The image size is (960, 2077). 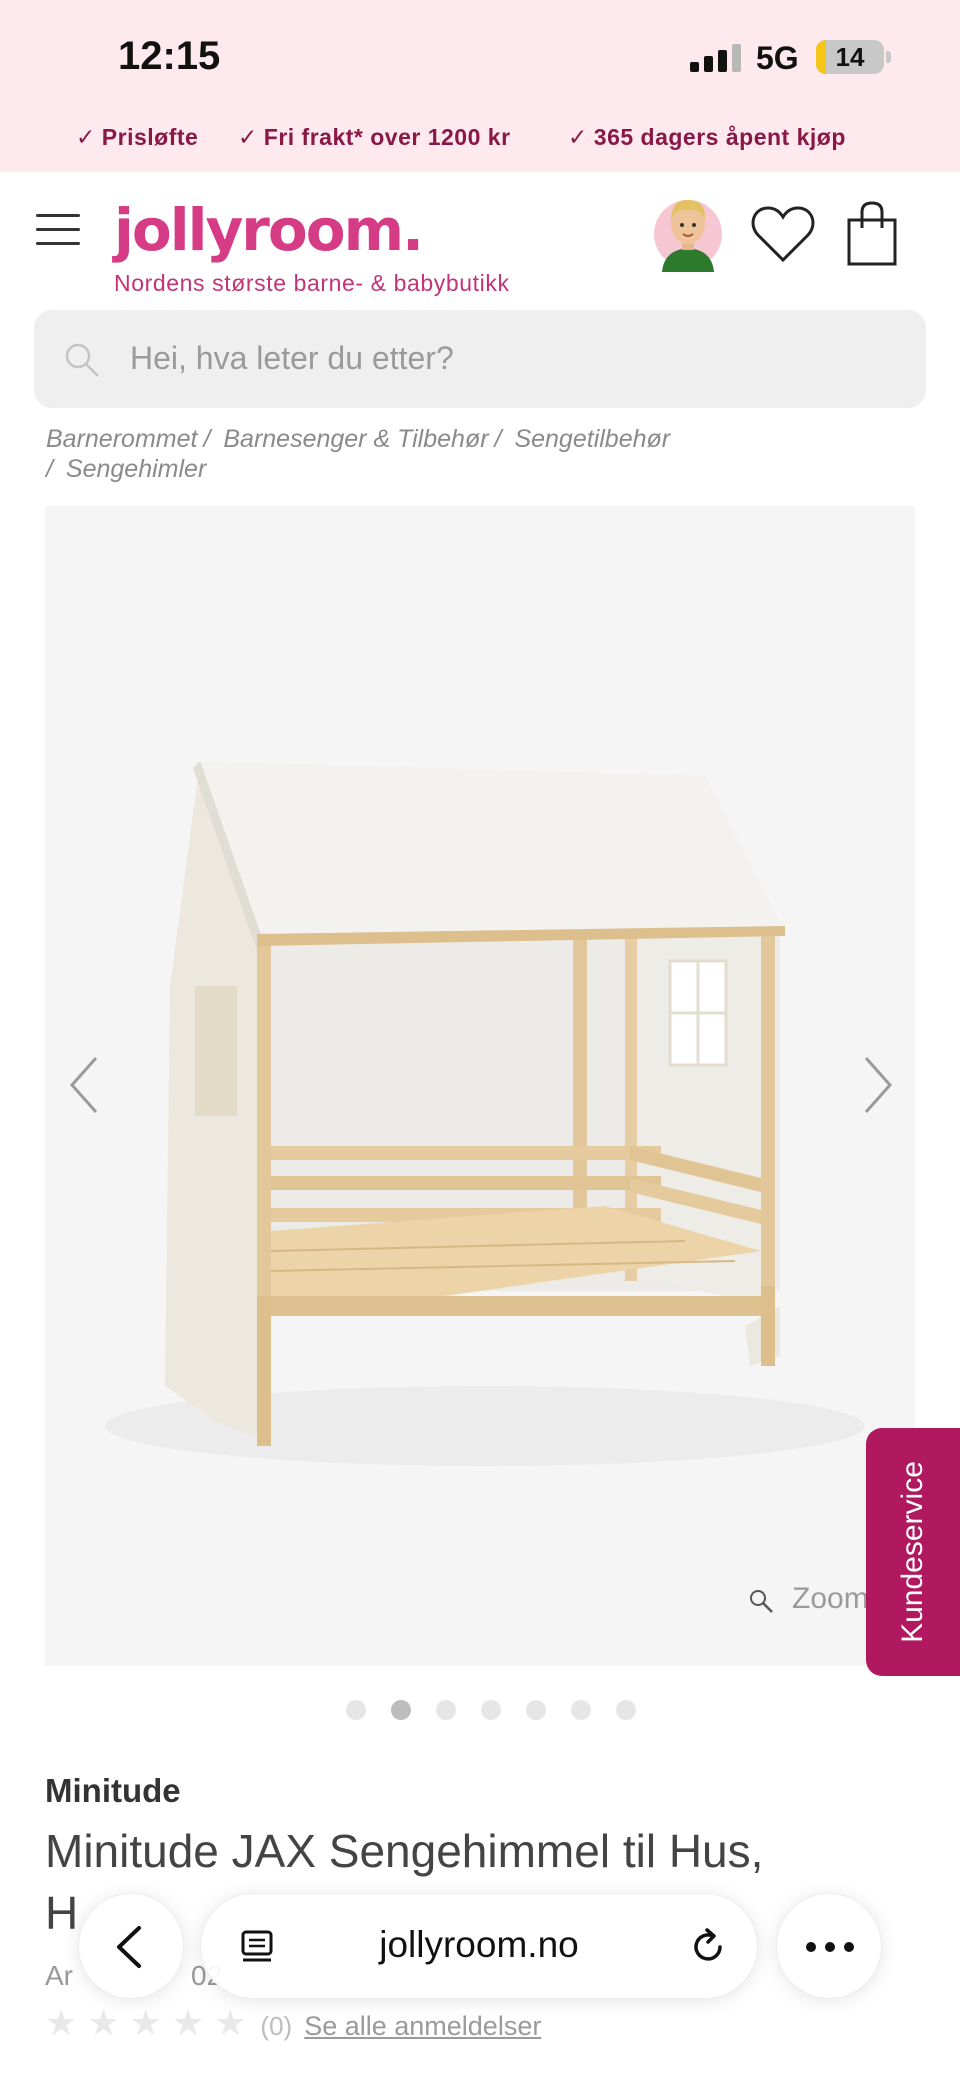 What do you see at coordinates (169, 56) in the screenshot?
I see `status-time: 12:15` at bounding box center [169, 56].